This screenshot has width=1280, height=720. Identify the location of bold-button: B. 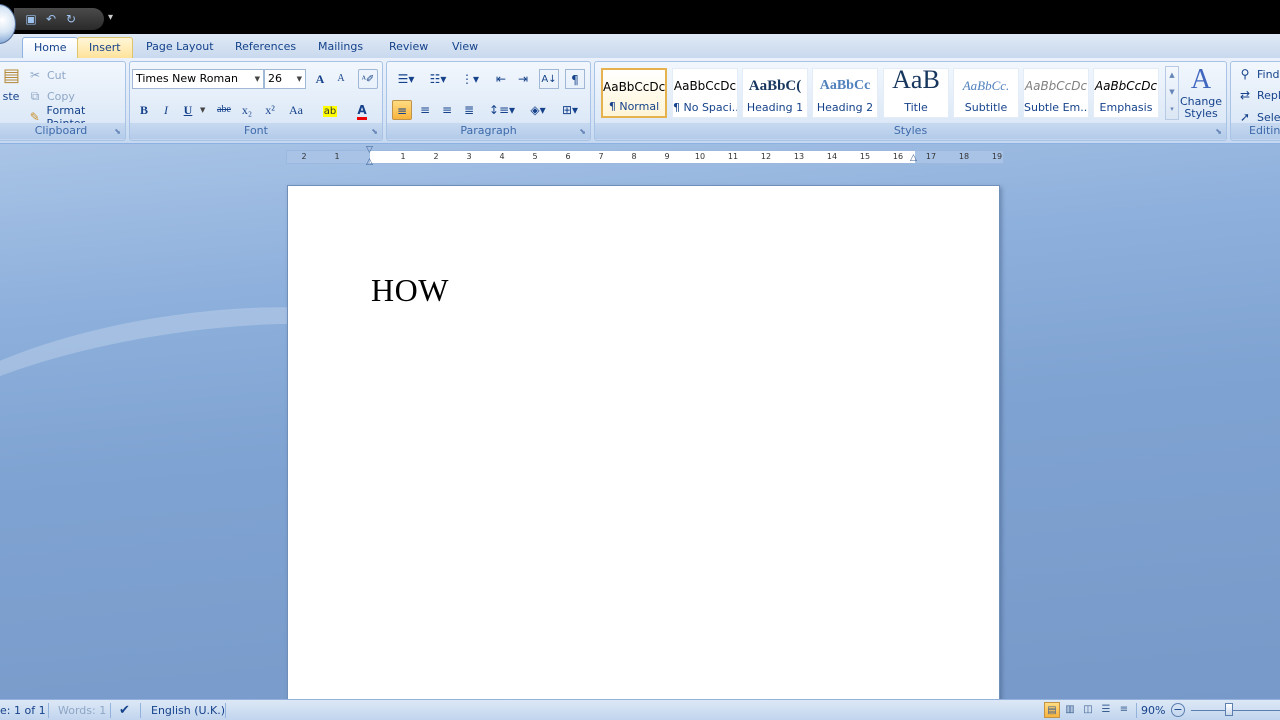
(144, 110).